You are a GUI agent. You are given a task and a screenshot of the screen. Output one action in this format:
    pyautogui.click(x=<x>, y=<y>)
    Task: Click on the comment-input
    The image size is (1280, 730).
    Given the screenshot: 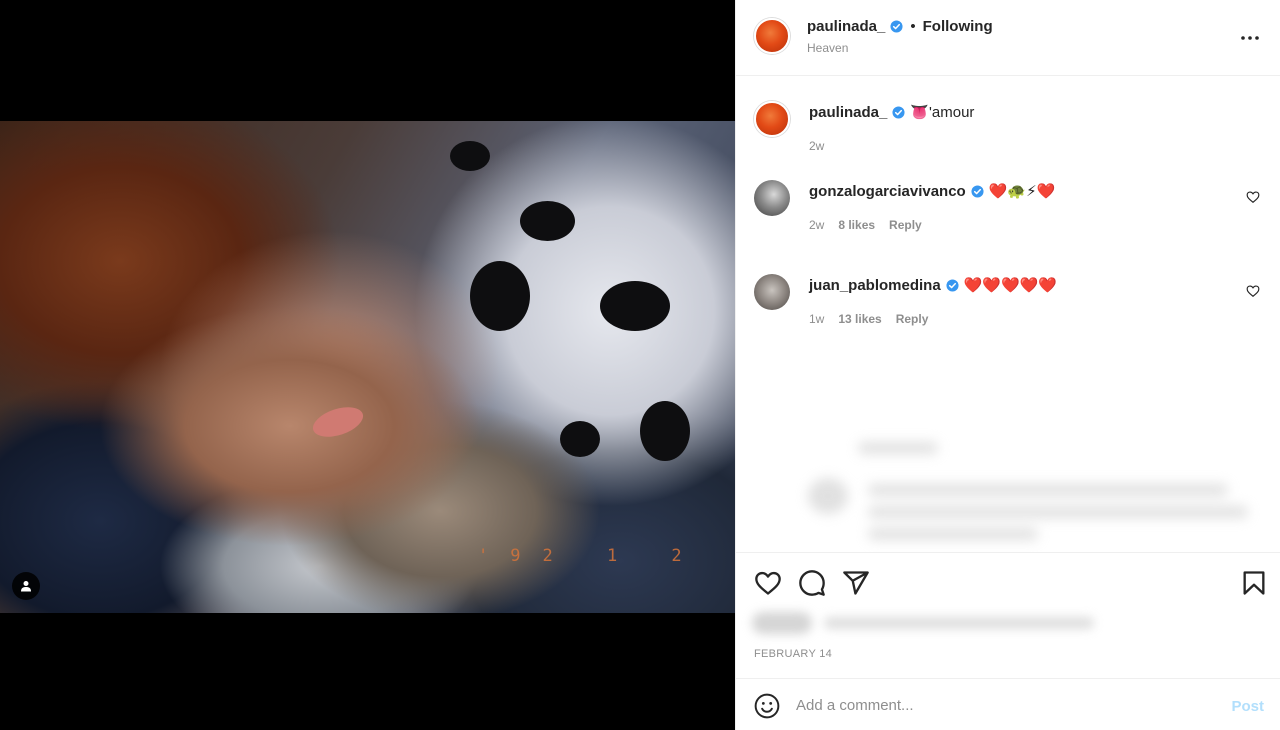 What is the action you would take?
    pyautogui.click(x=996, y=705)
    